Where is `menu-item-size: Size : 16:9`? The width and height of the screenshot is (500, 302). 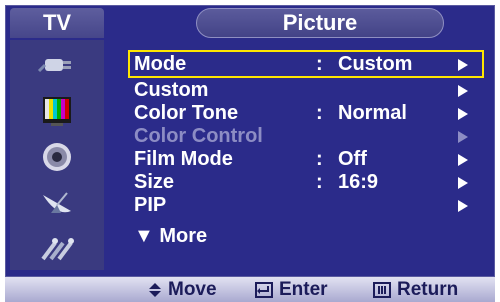 menu-item-size: Size : 16:9 is located at coordinates (301, 182).